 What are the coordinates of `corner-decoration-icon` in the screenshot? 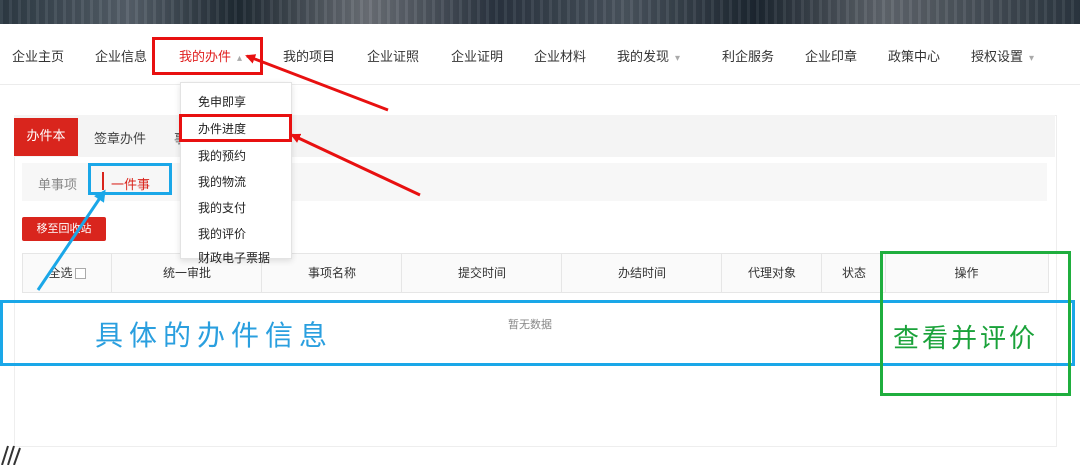 It's located at (11, 455).